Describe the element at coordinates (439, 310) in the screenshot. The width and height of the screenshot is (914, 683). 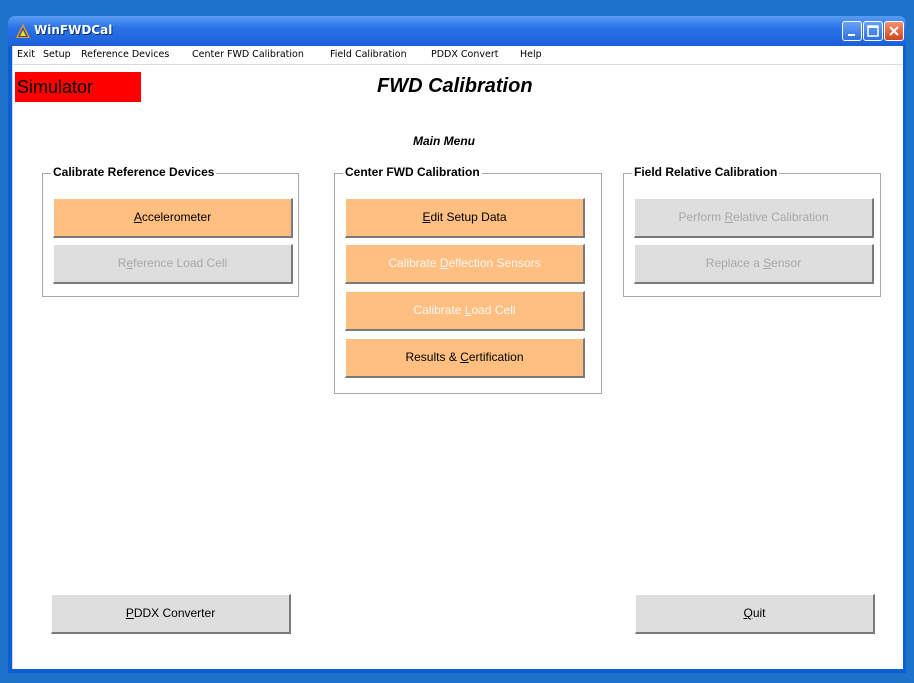
I see `load-cell-label-pre: Calibrate` at that location.